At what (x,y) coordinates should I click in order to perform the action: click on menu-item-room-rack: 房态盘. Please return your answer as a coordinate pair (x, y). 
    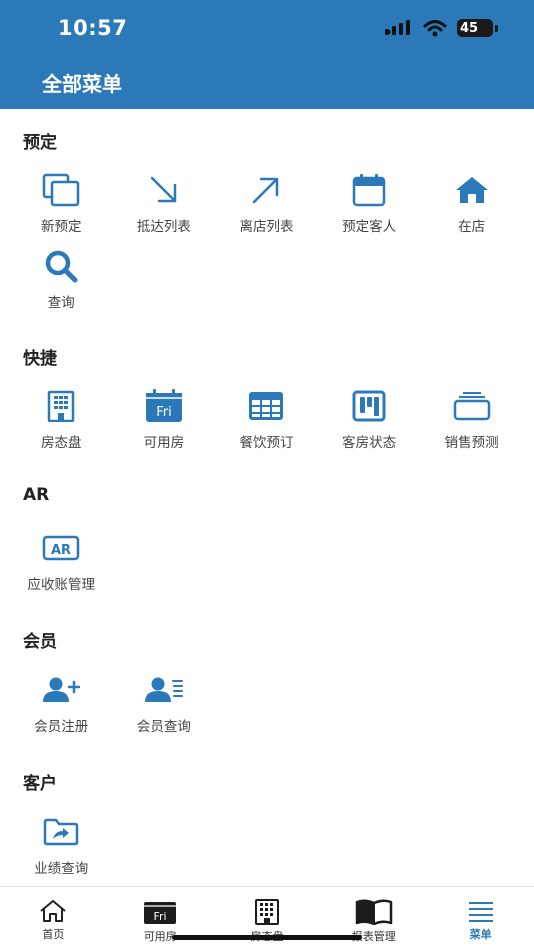
    Looking at the image, I should click on (61, 423).